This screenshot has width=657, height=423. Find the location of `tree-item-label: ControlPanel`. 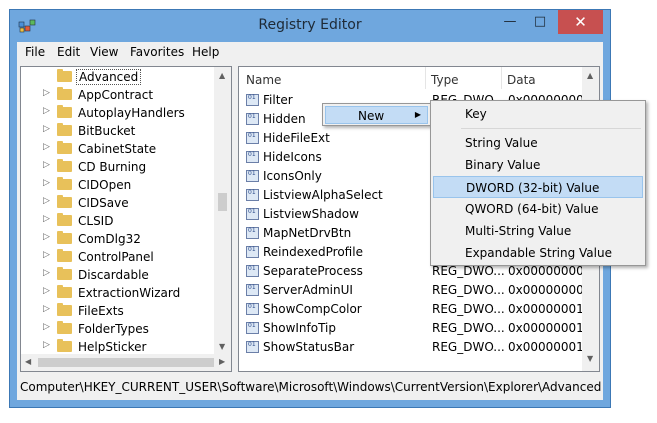

tree-item-label: ControlPanel is located at coordinates (116, 257).